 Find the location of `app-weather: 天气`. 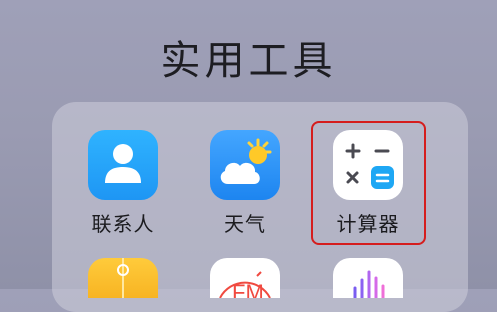

app-weather: 天气 is located at coordinates (245, 183).